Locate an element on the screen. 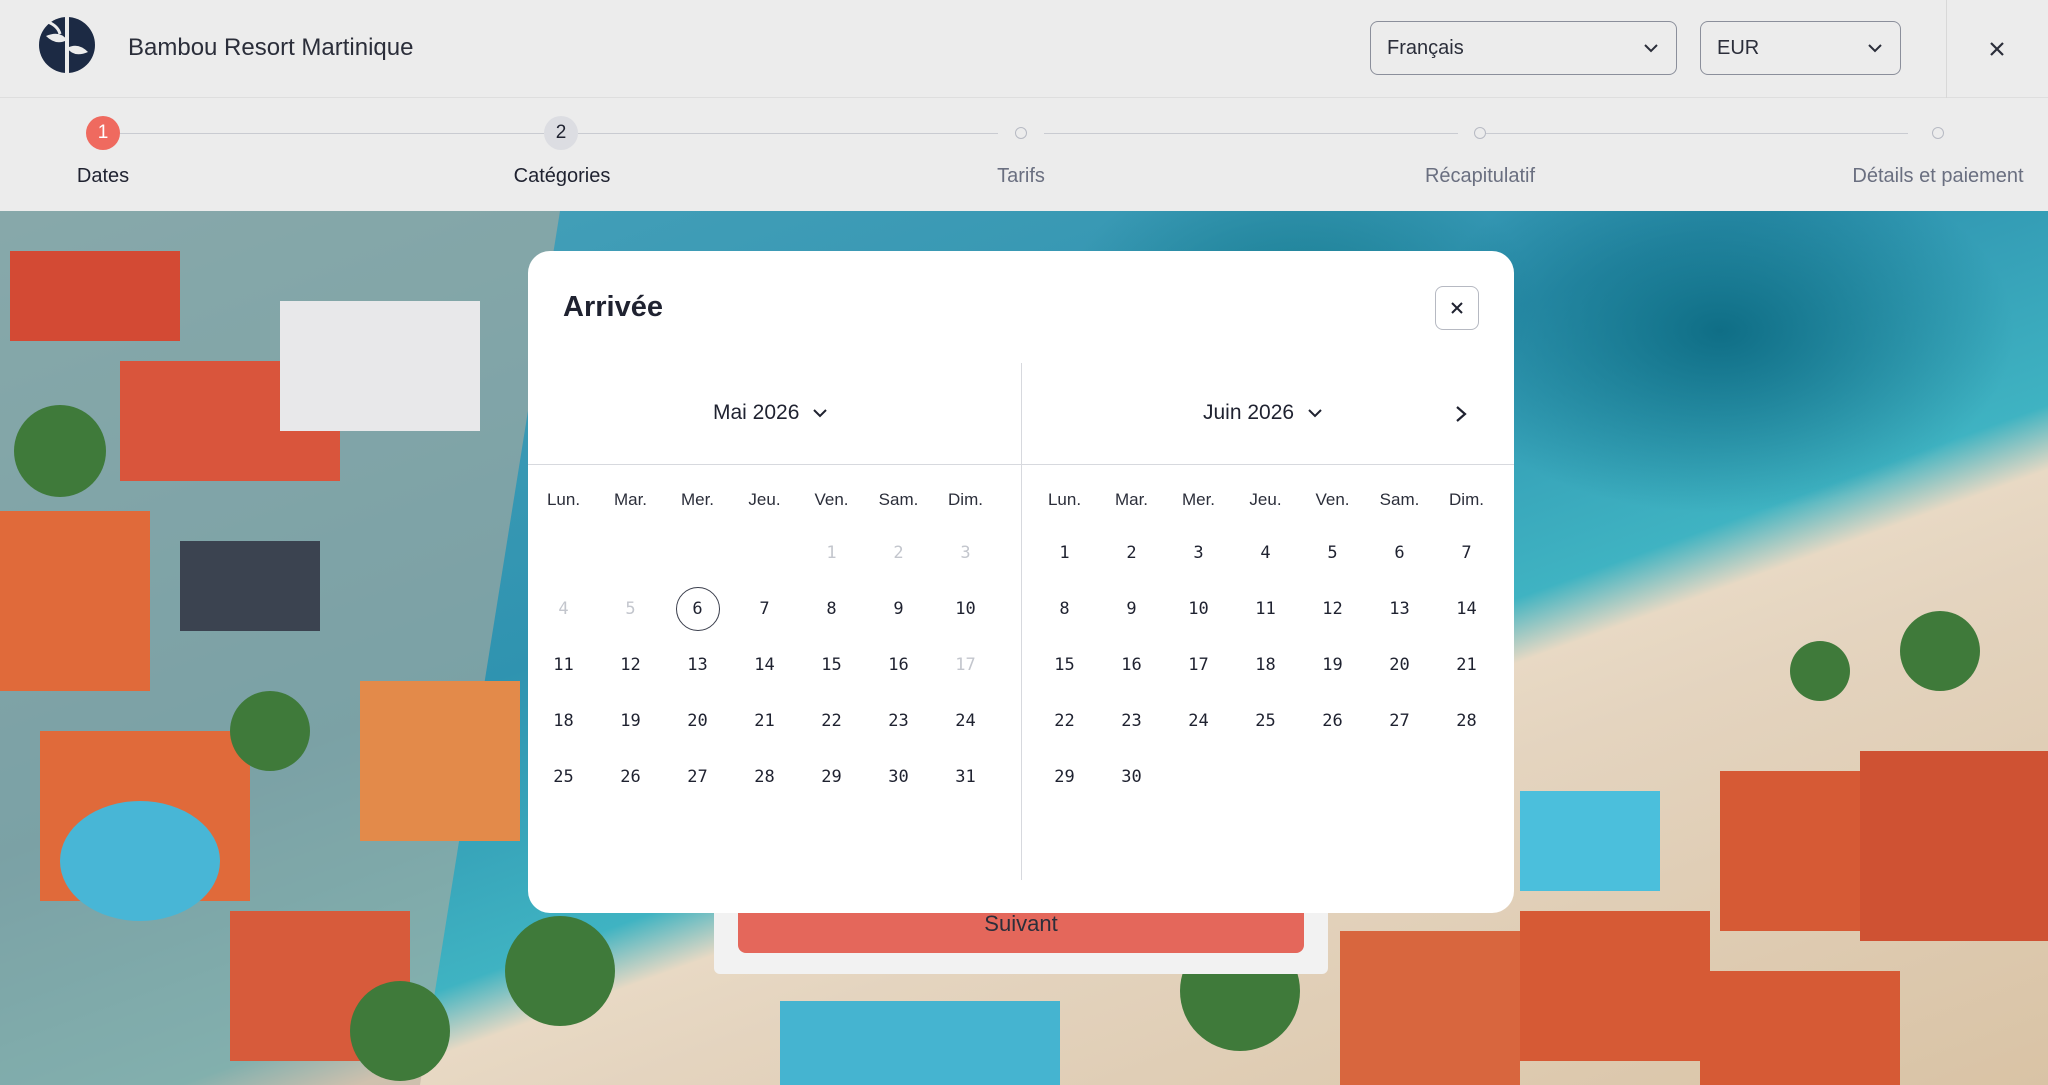 The width and height of the screenshot is (2048, 1085). calendar-week-row: 29 30 is located at coordinates (1266, 777).